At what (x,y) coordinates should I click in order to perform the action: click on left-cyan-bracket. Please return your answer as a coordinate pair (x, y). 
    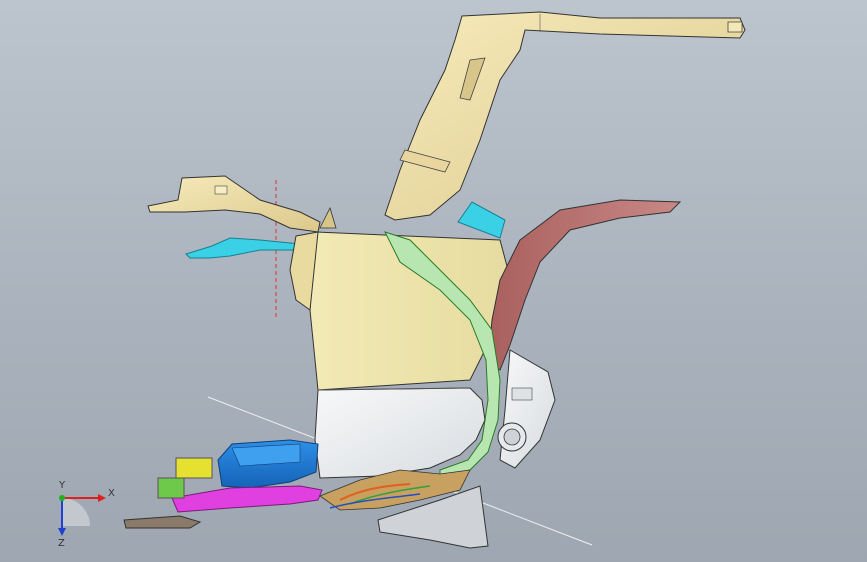
    Looking at the image, I should click on (243, 248).